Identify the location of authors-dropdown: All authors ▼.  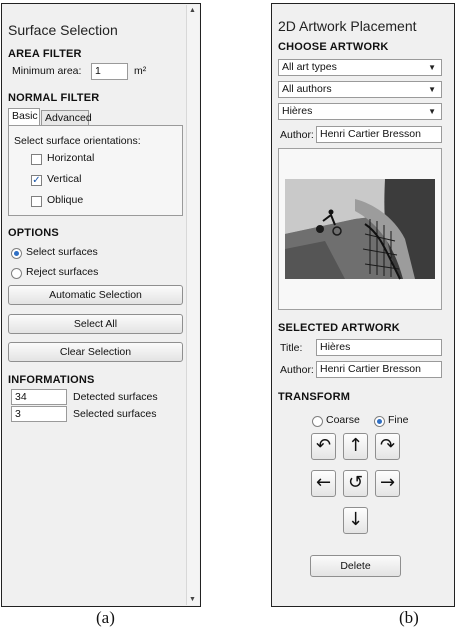
(360, 89).